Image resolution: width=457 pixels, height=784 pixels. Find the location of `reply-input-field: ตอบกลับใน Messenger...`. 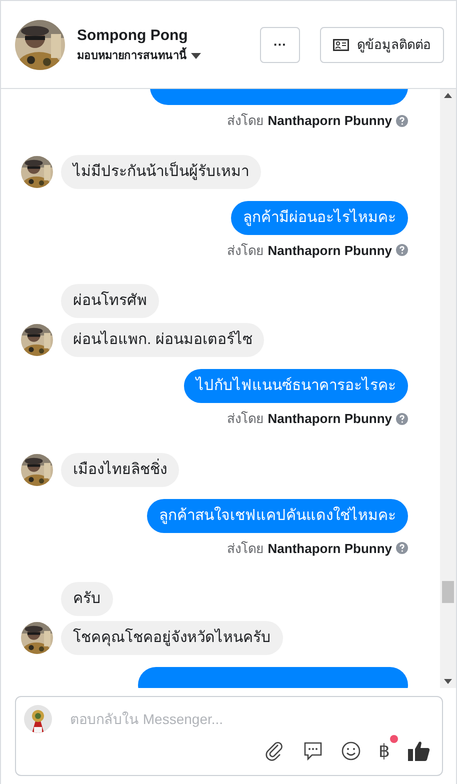

reply-input-field: ตอบกลับใน Messenger... is located at coordinates (249, 719).